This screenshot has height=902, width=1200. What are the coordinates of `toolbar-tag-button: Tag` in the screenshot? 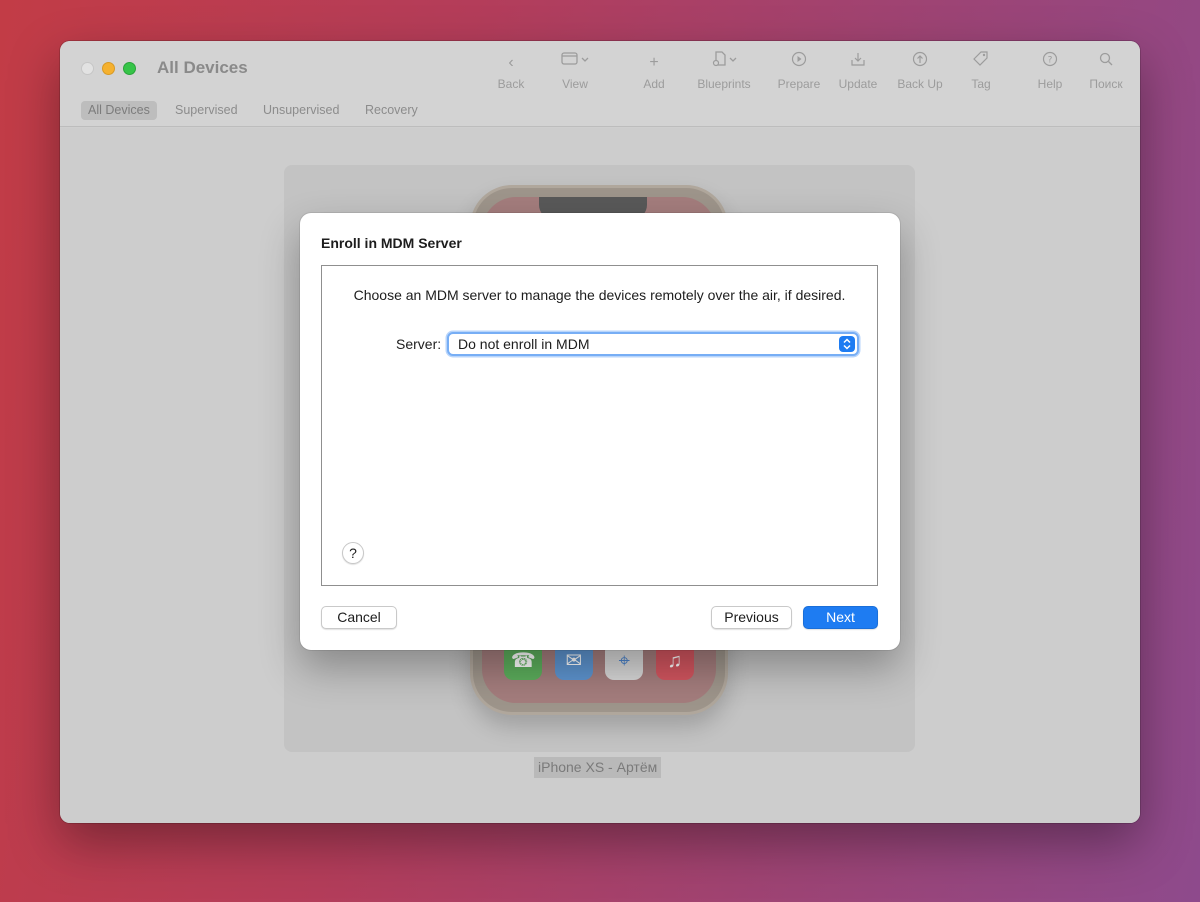 It's located at (981, 74).